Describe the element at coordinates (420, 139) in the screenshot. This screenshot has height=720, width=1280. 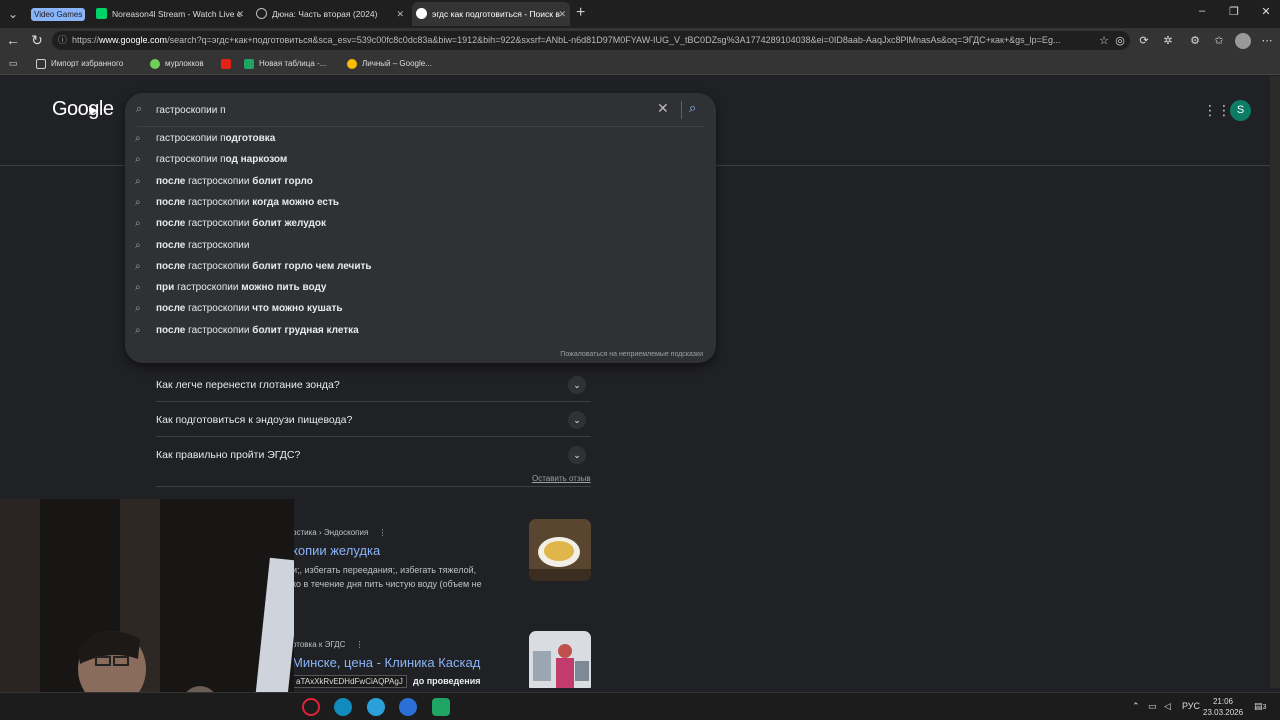
I see `suggestion-item: ⌕ гастроскопии подготовка` at that location.